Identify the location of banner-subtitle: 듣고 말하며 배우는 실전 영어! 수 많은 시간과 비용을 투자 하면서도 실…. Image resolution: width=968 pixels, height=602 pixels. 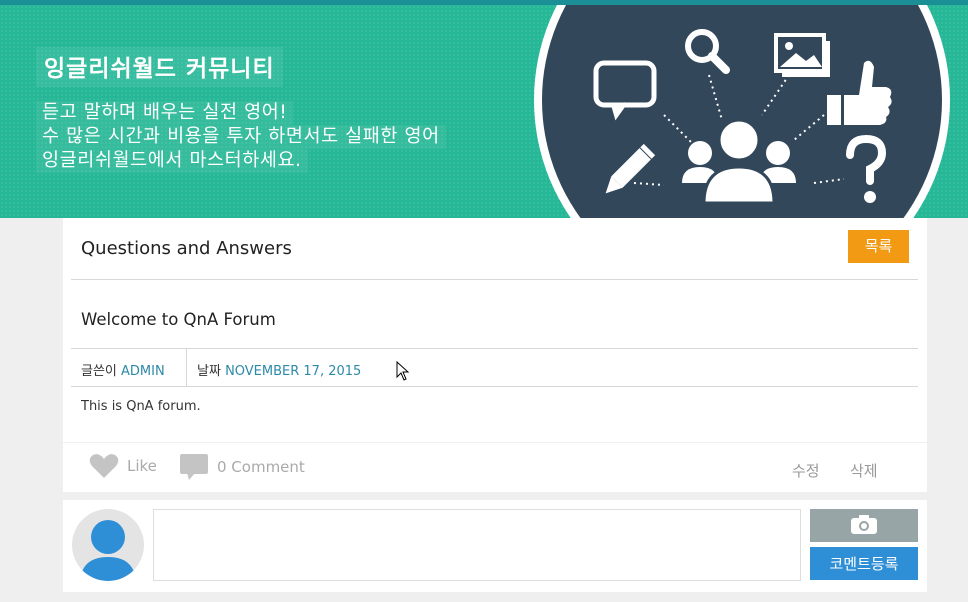
(276, 137).